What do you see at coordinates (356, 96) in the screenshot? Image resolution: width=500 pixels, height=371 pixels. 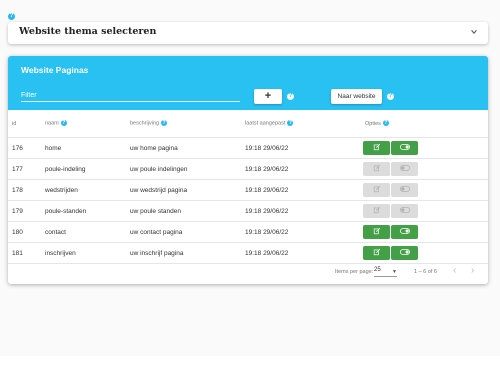 I see `to-website-button: Naar website` at bounding box center [356, 96].